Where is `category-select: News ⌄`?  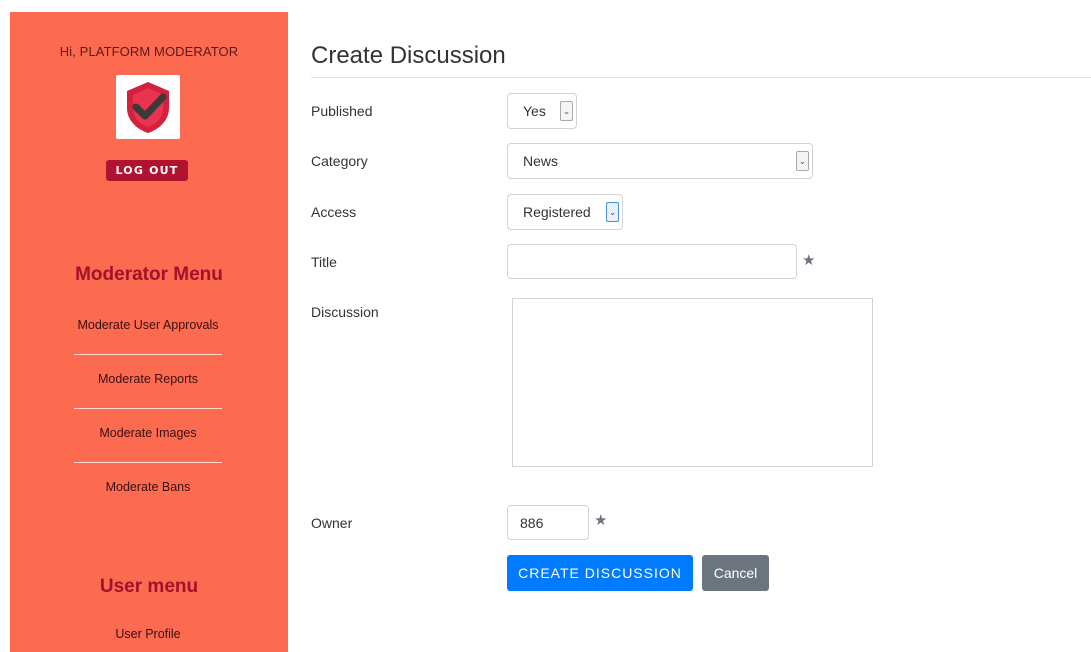 category-select: News ⌄ is located at coordinates (660, 161).